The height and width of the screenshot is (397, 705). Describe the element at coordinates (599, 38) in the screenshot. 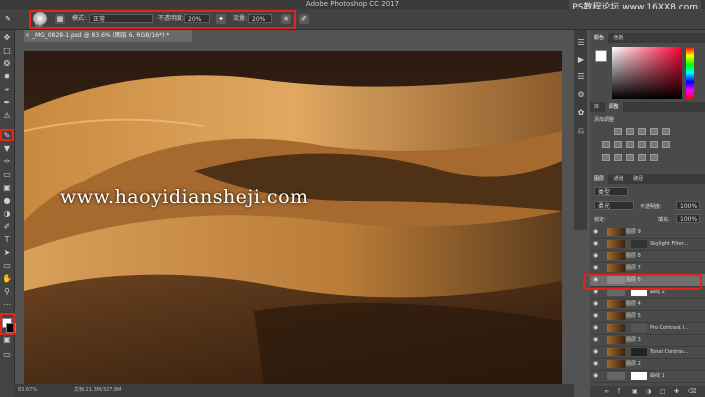

I see `tab-color: 颜色` at that location.